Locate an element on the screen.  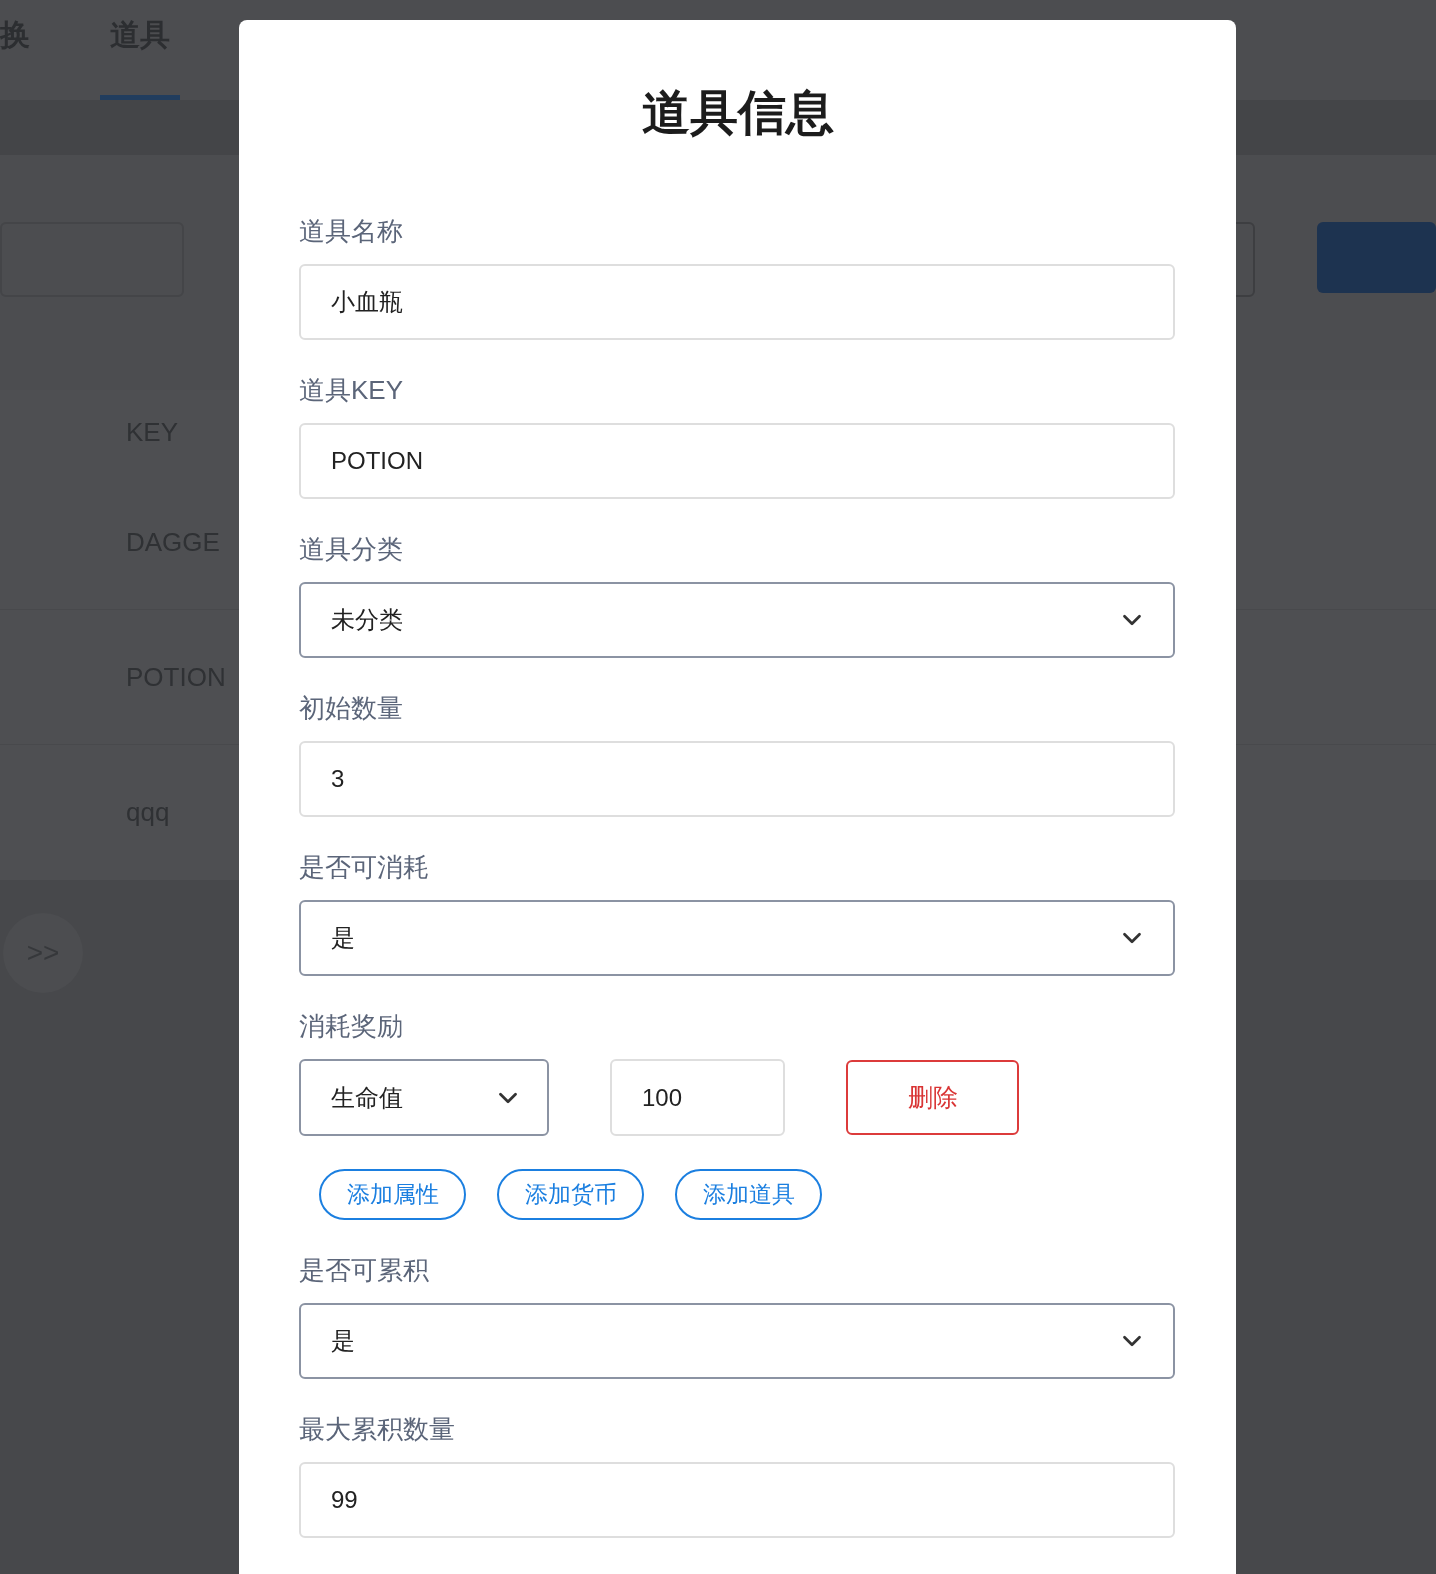
field-label: 道具分类 is located at coordinates (351, 549).